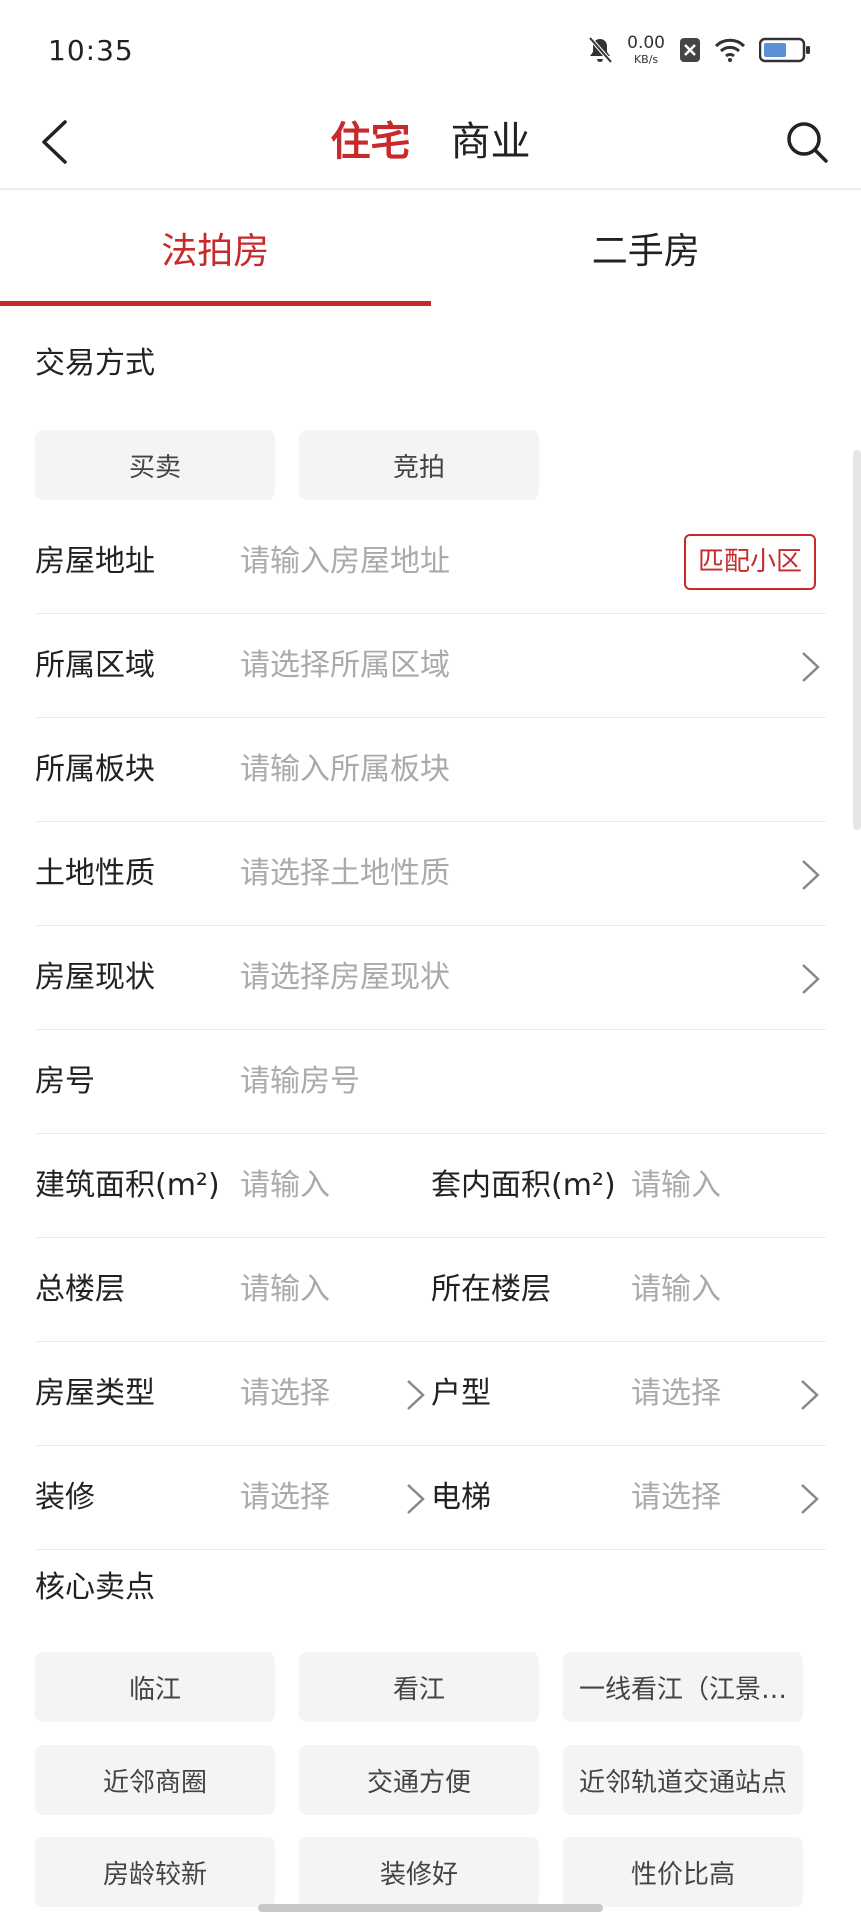  What do you see at coordinates (65, 1497) in the screenshot?
I see `decoration-label: 装修` at bounding box center [65, 1497].